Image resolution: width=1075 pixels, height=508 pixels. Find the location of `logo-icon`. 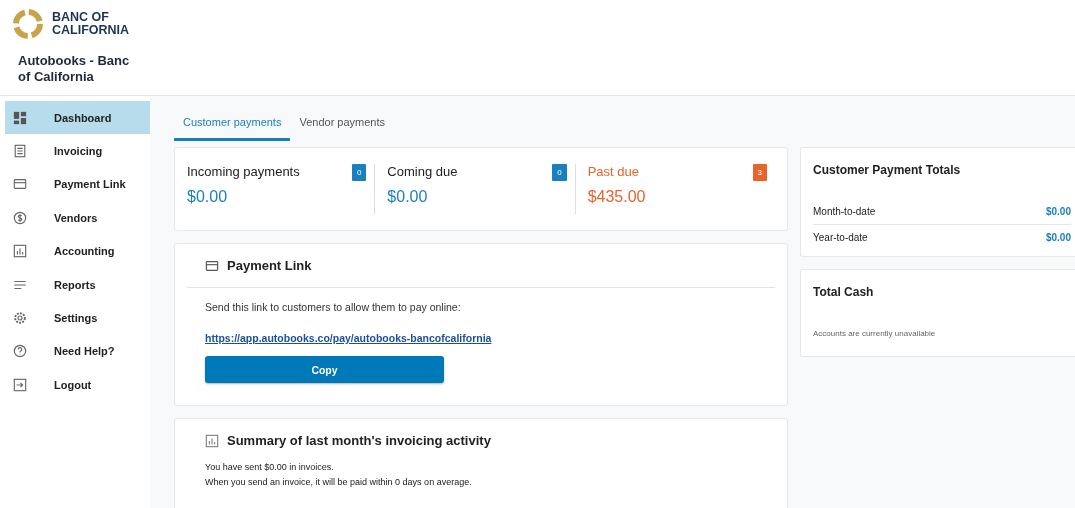

logo-icon is located at coordinates (28, 24).